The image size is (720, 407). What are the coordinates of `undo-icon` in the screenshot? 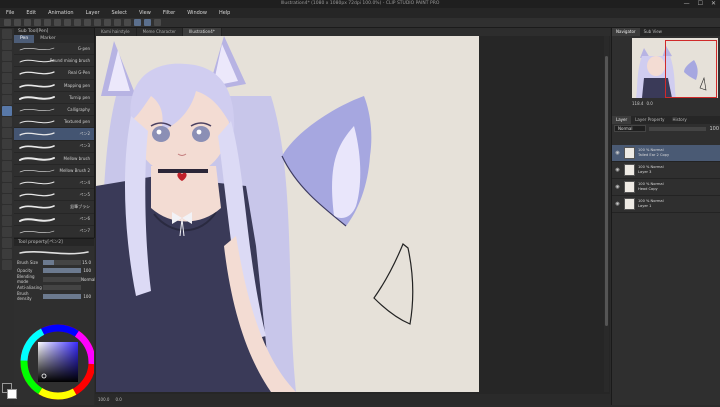 It's located at (37, 22).